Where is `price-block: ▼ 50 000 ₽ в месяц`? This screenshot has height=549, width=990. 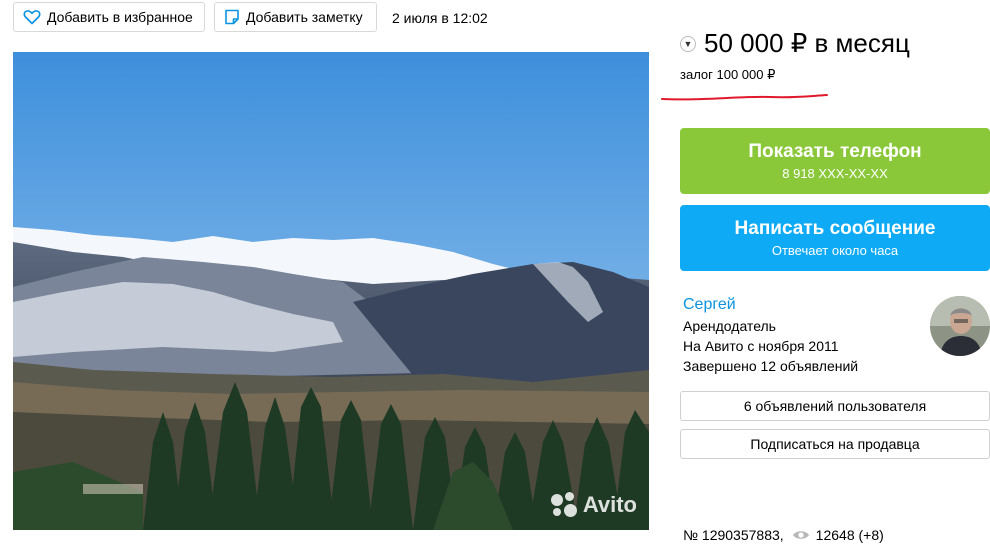
price-block: ▼ 50 000 ₽ в месяц is located at coordinates (795, 43).